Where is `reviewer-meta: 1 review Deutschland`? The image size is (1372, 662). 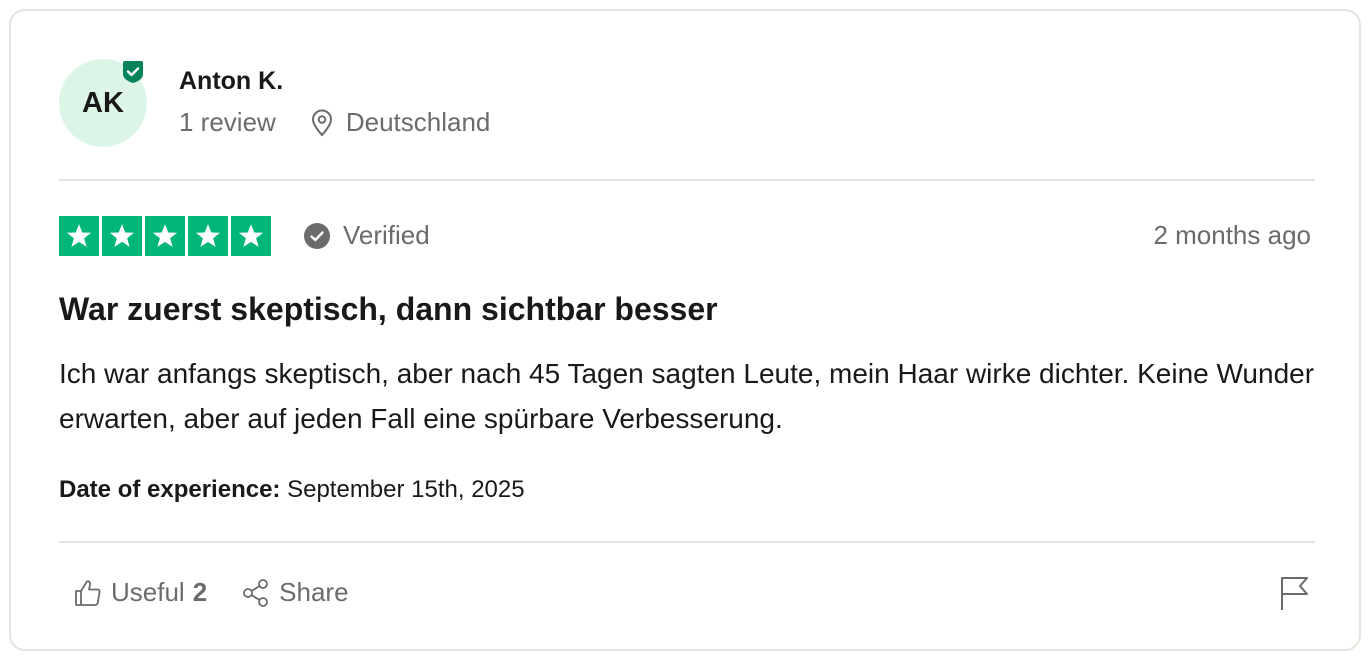 reviewer-meta: 1 review Deutschland is located at coordinates (334, 122).